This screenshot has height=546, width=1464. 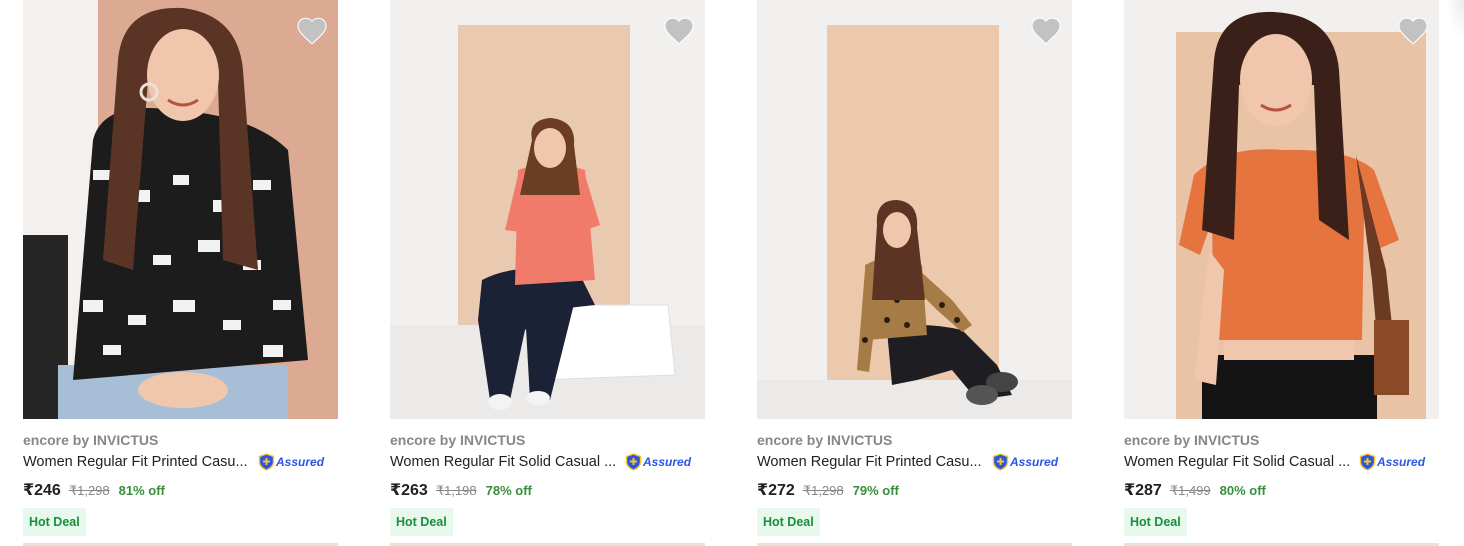 I want to click on selling-price: ₹246, so click(x=42, y=490).